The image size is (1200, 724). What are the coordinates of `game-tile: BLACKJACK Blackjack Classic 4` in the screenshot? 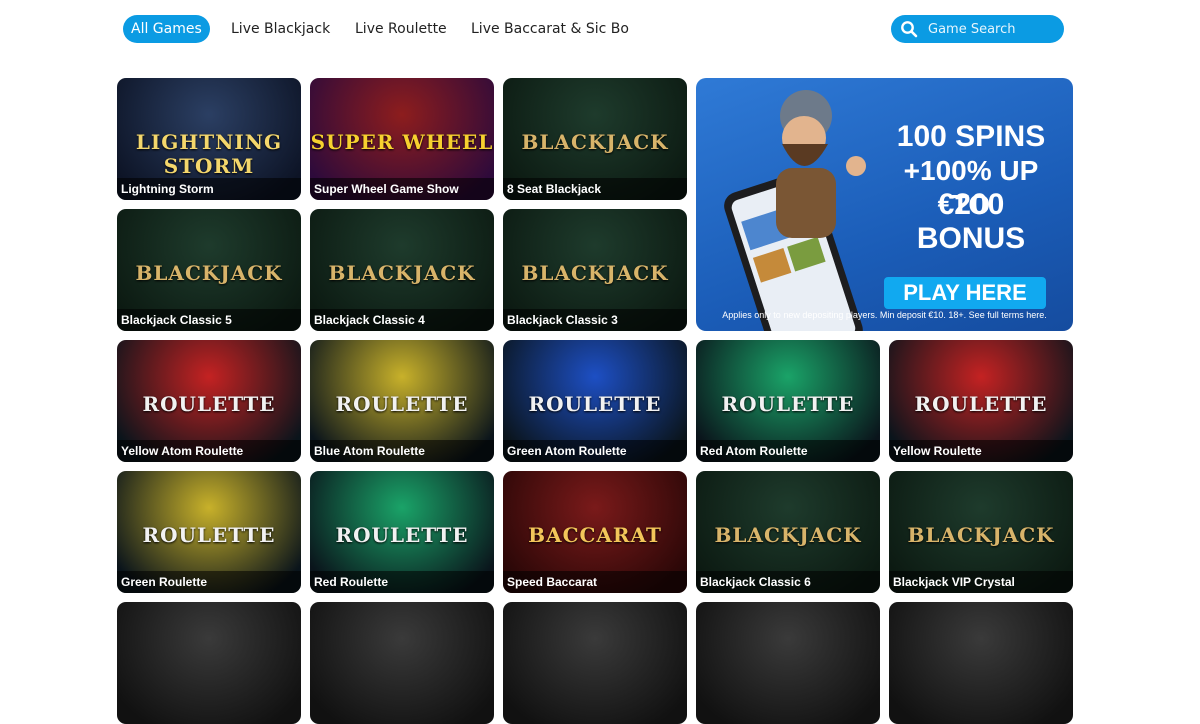 It's located at (402, 270).